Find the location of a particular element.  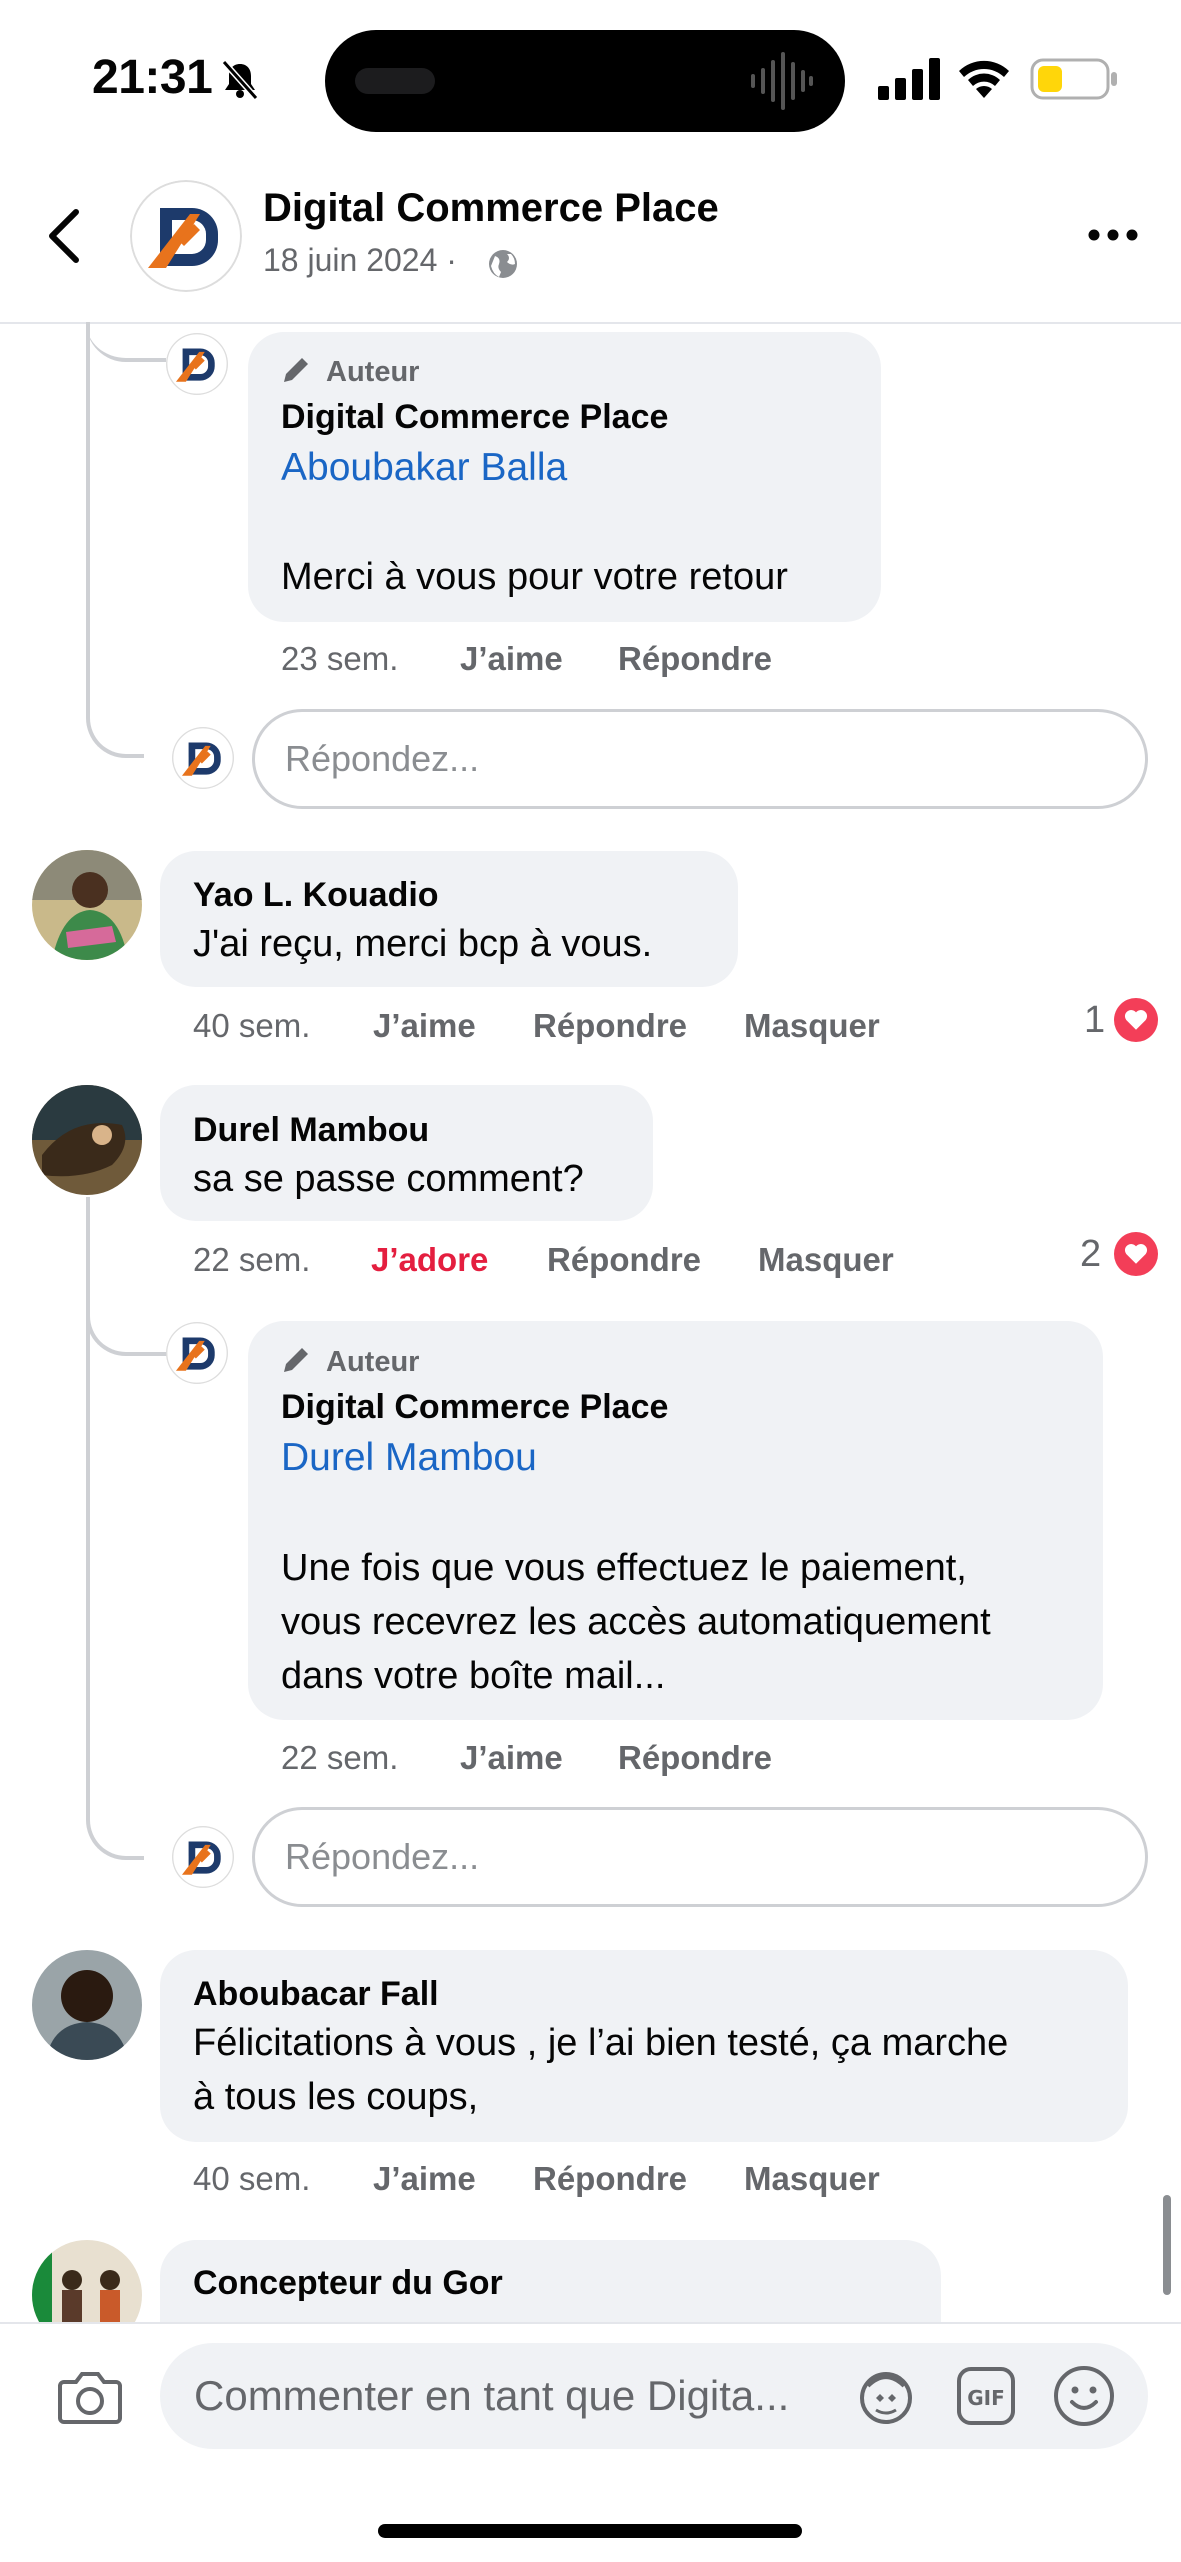

comment-mention: Durel Mambou is located at coordinates (409, 1458).